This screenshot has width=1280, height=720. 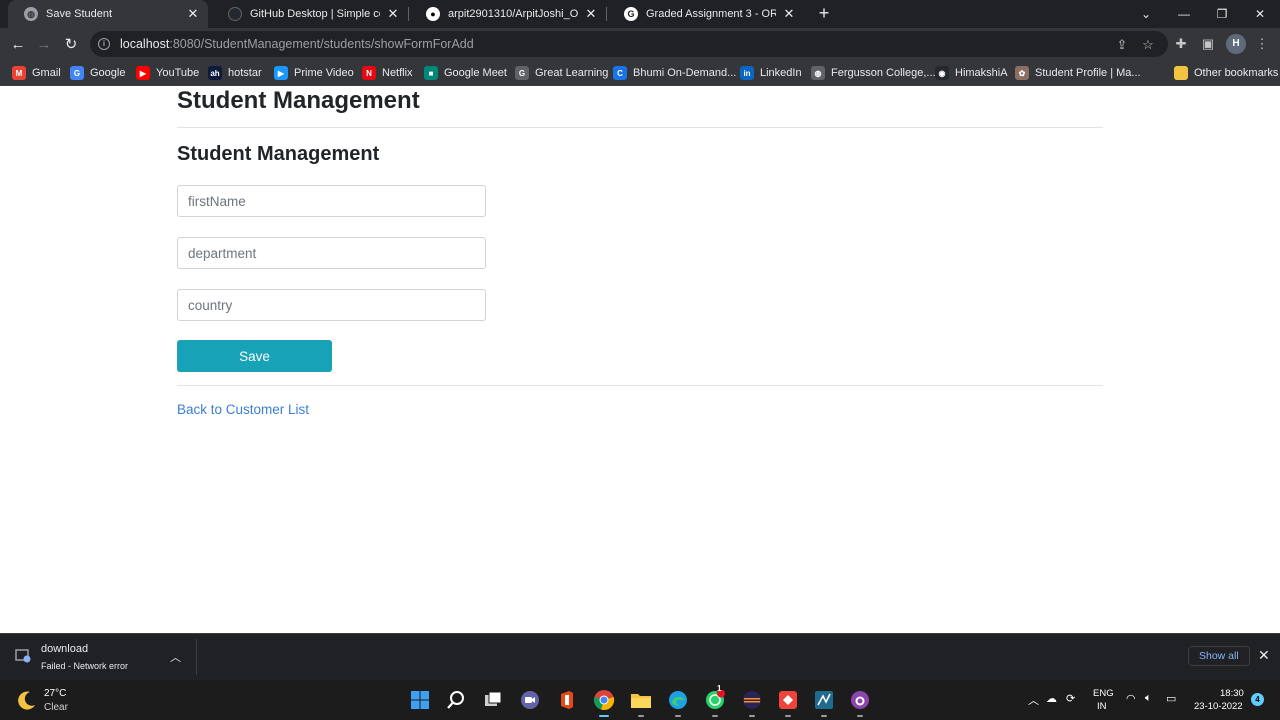 I want to click on region-indicator: IN, so click(x=1102, y=706).